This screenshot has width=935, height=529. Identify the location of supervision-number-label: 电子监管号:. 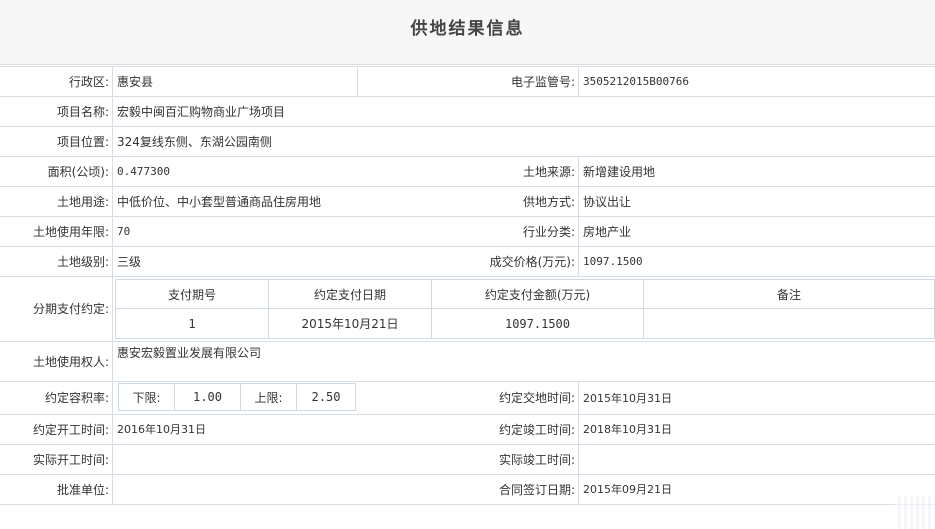
(542, 81).